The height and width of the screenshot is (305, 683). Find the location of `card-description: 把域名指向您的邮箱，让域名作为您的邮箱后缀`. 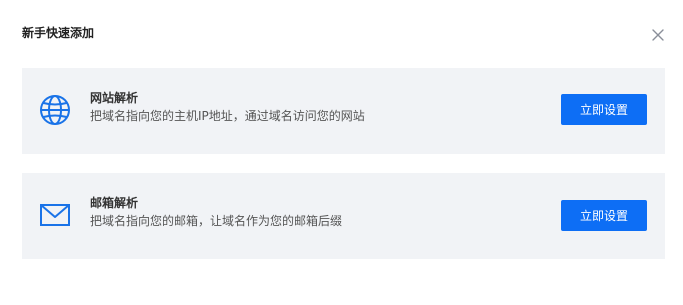

card-description: 把域名指向您的邮箱，让域名作为您的邮箱后缀 is located at coordinates (216, 221).